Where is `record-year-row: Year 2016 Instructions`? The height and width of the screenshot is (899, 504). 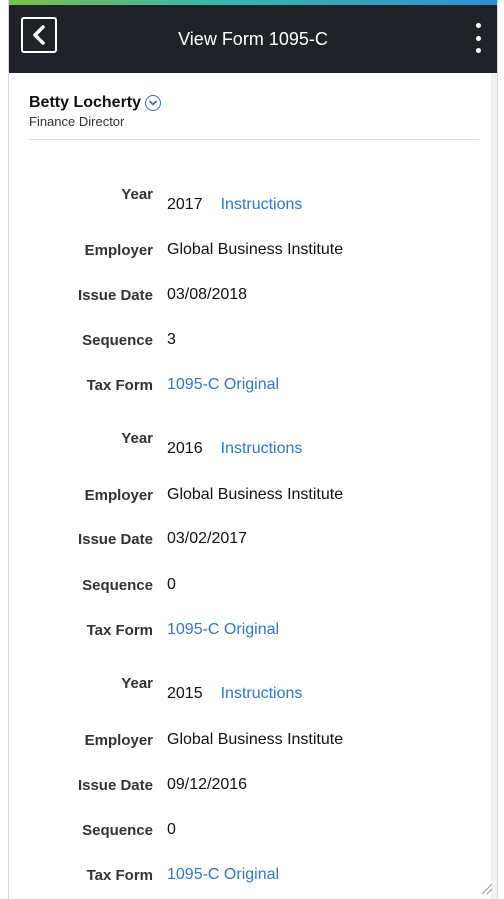 record-year-row: Year 2016 Instructions is located at coordinates (254, 444).